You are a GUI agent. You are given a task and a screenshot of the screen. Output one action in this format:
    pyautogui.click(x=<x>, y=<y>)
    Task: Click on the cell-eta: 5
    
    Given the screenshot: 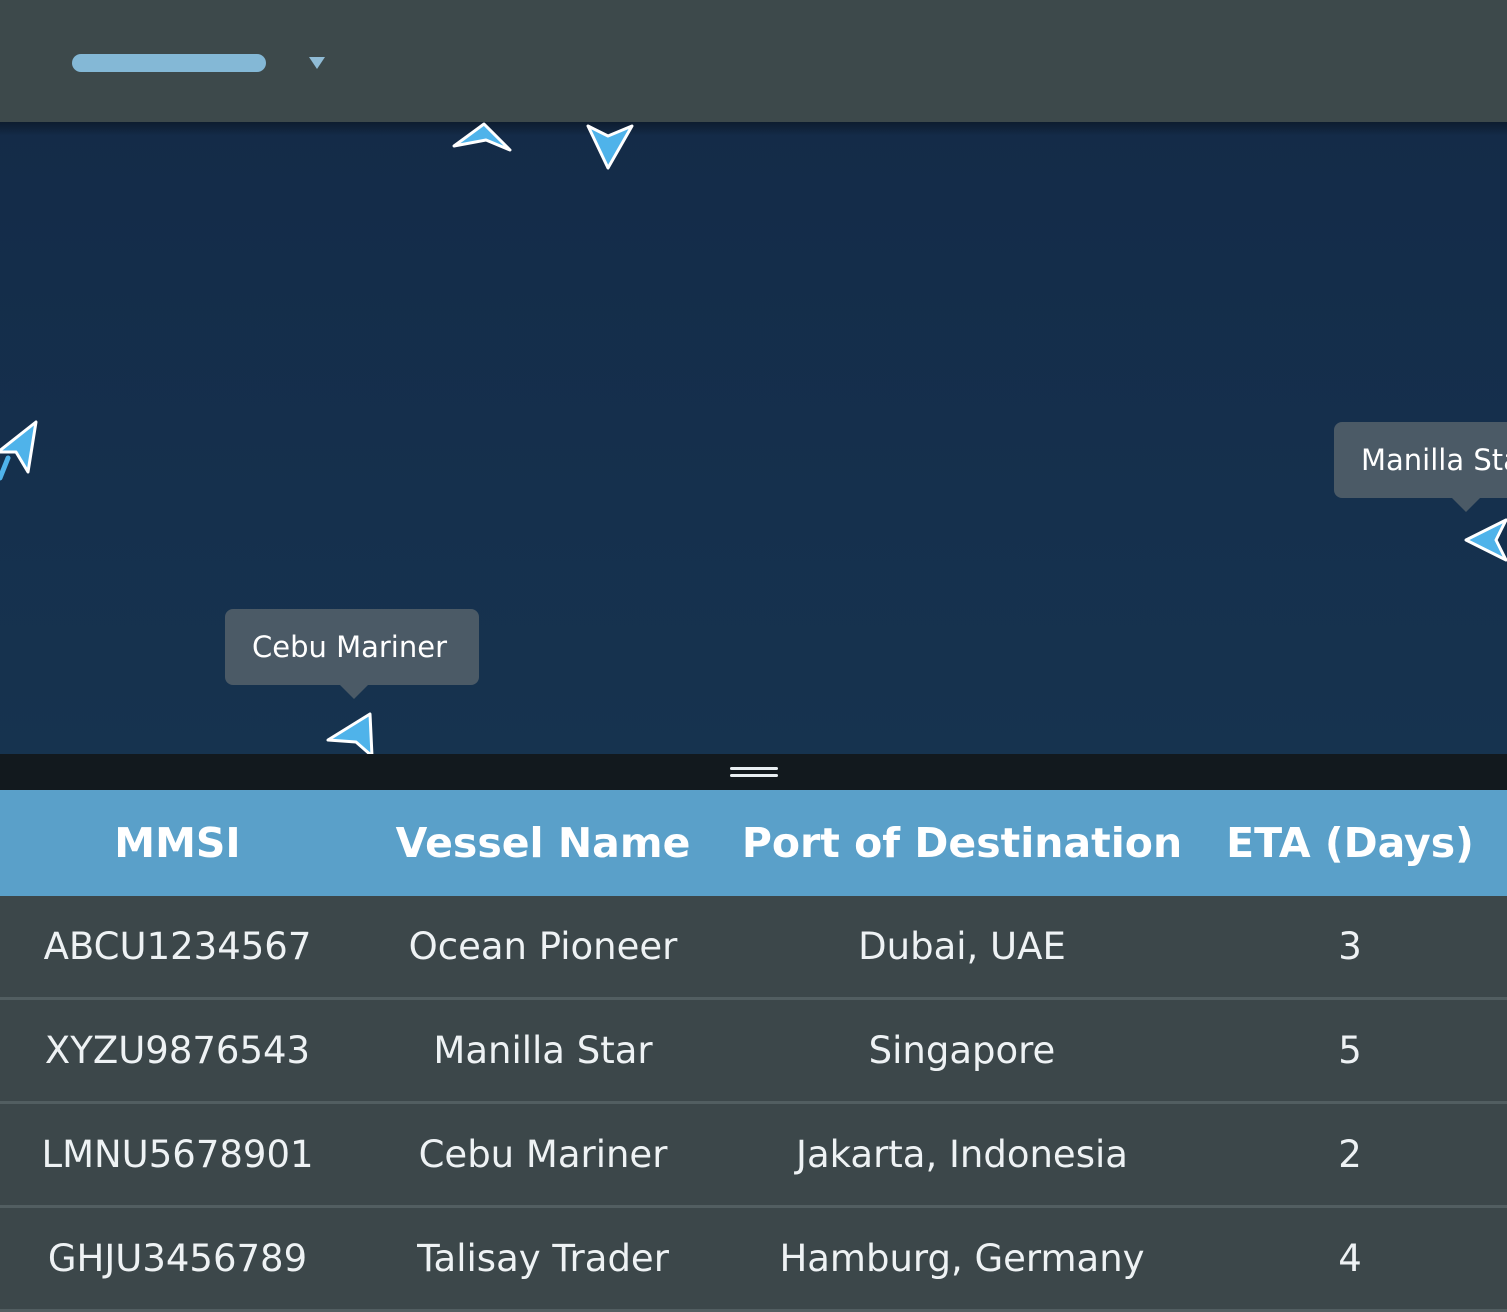 What is the action you would take?
    pyautogui.click(x=1350, y=1050)
    